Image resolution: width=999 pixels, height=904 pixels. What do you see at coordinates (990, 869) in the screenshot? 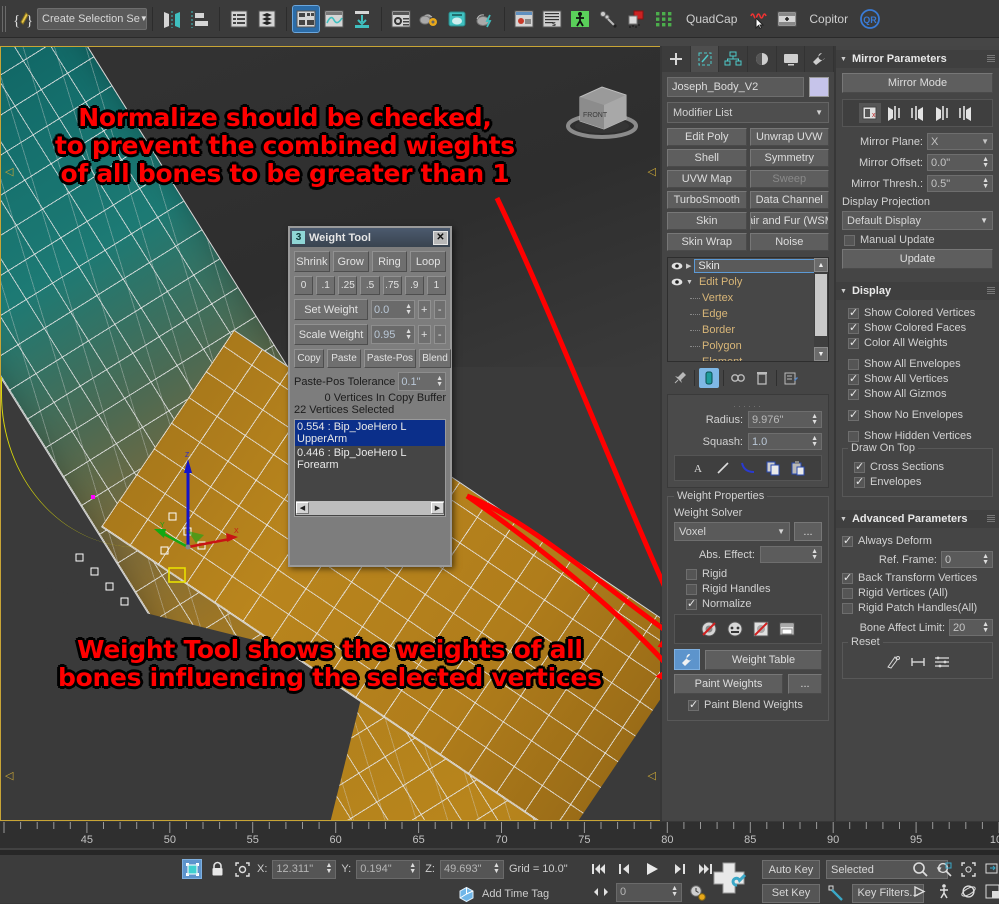
I see `zoom-region-icon` at bounding box center [990, 869].